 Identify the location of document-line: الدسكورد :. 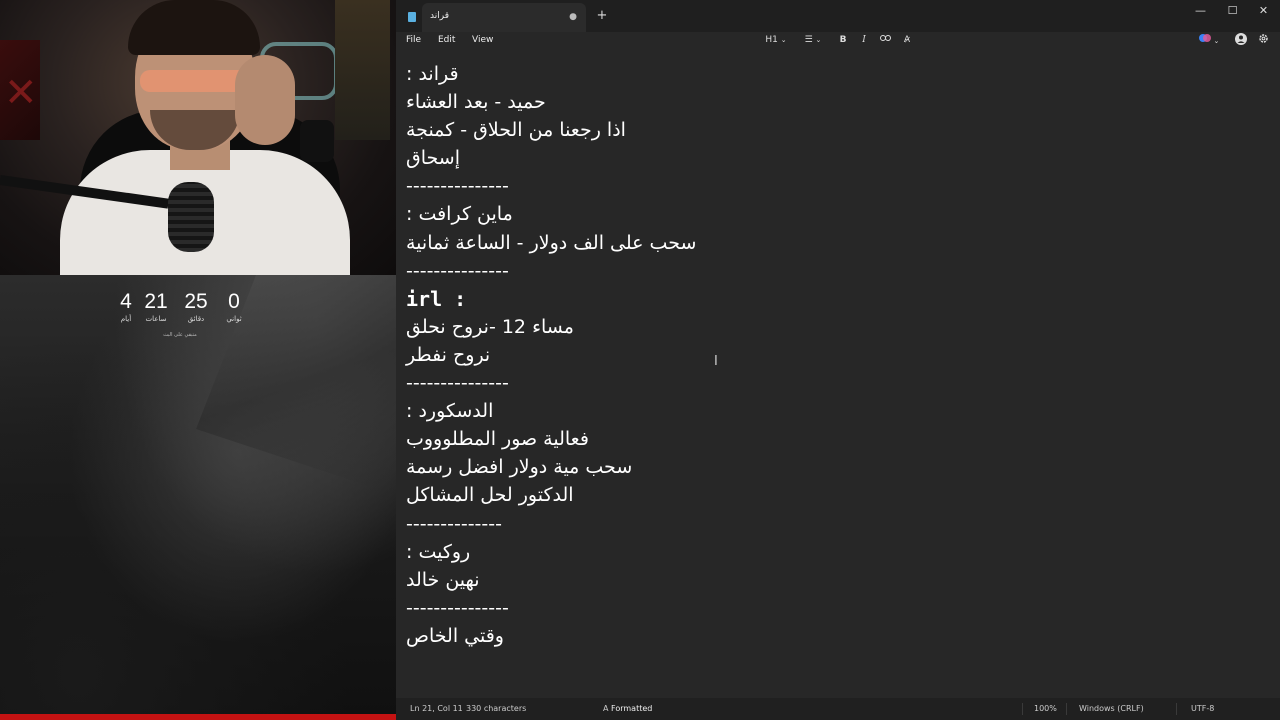
(806, 411).